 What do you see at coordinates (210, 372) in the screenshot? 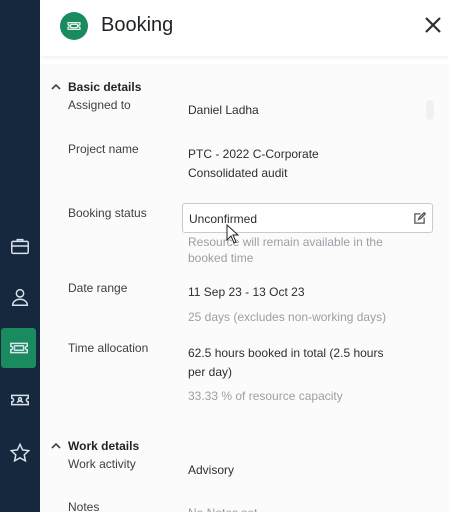
I see `time-allocation-line-2: per day)` at bounding box center [210, 372].